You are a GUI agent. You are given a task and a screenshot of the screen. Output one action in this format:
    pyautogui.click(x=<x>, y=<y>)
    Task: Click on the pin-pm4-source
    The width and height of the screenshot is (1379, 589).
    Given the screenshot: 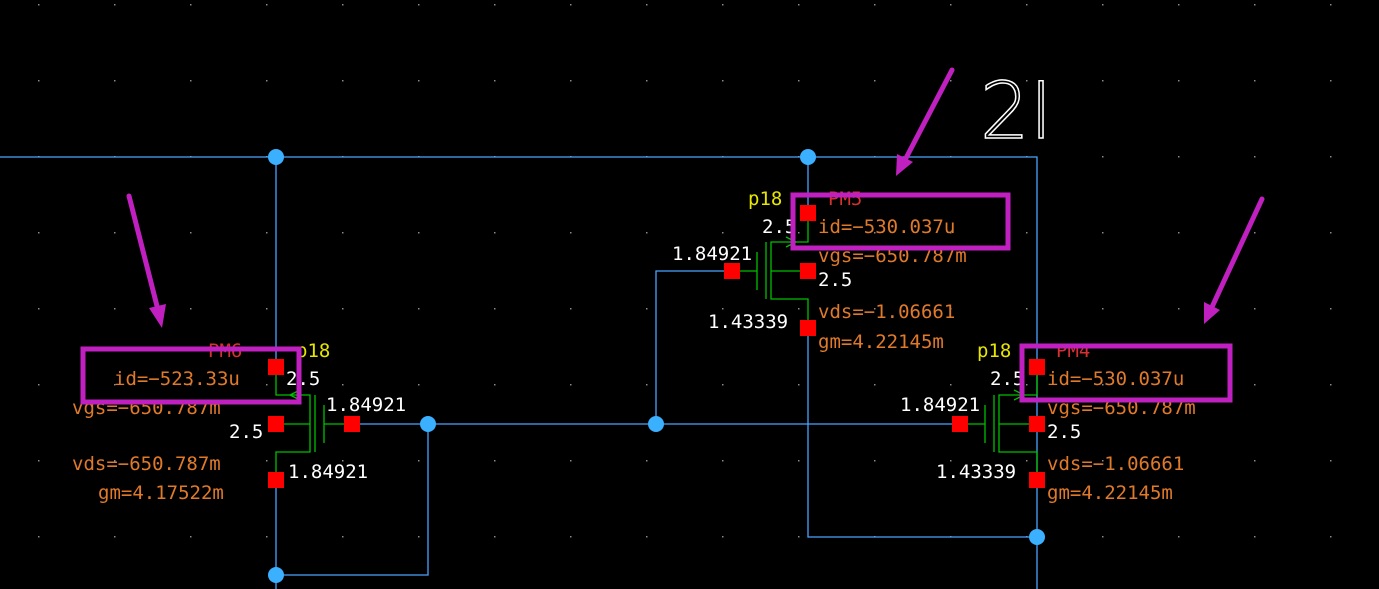 What is the action you would take?
    pyautogui.click(x=1037, y=367)
    